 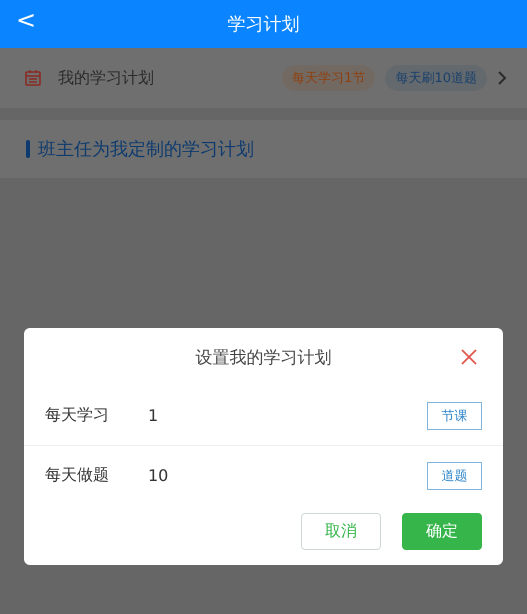 What do you see at coordinates (502, 78) in the screenshot?
I see `chevron-right-icon` at bounding box center [502, 78].